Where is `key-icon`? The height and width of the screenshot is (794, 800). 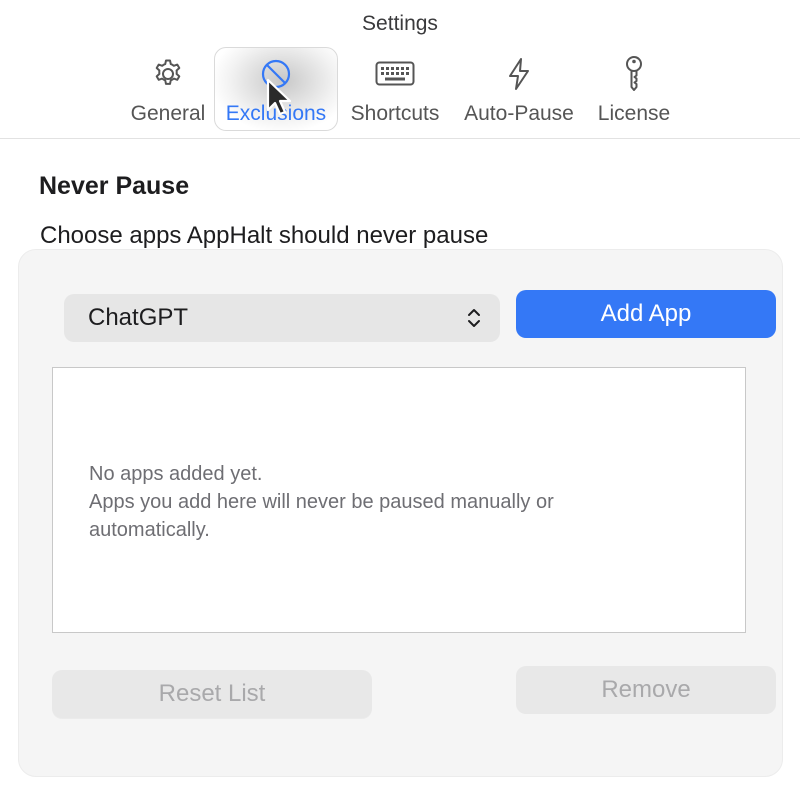
key-icon is located at coordinates (634, 74).